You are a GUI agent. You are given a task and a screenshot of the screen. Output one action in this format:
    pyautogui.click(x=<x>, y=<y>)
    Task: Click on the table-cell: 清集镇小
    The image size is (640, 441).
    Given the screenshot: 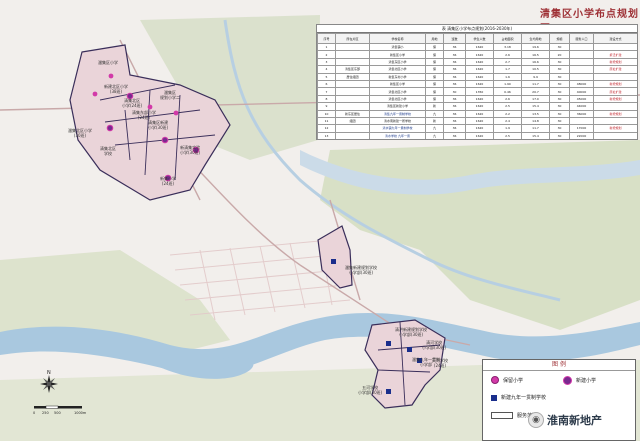 What is the action you would take?
    pyautogui.click(x=397, y=47)
    